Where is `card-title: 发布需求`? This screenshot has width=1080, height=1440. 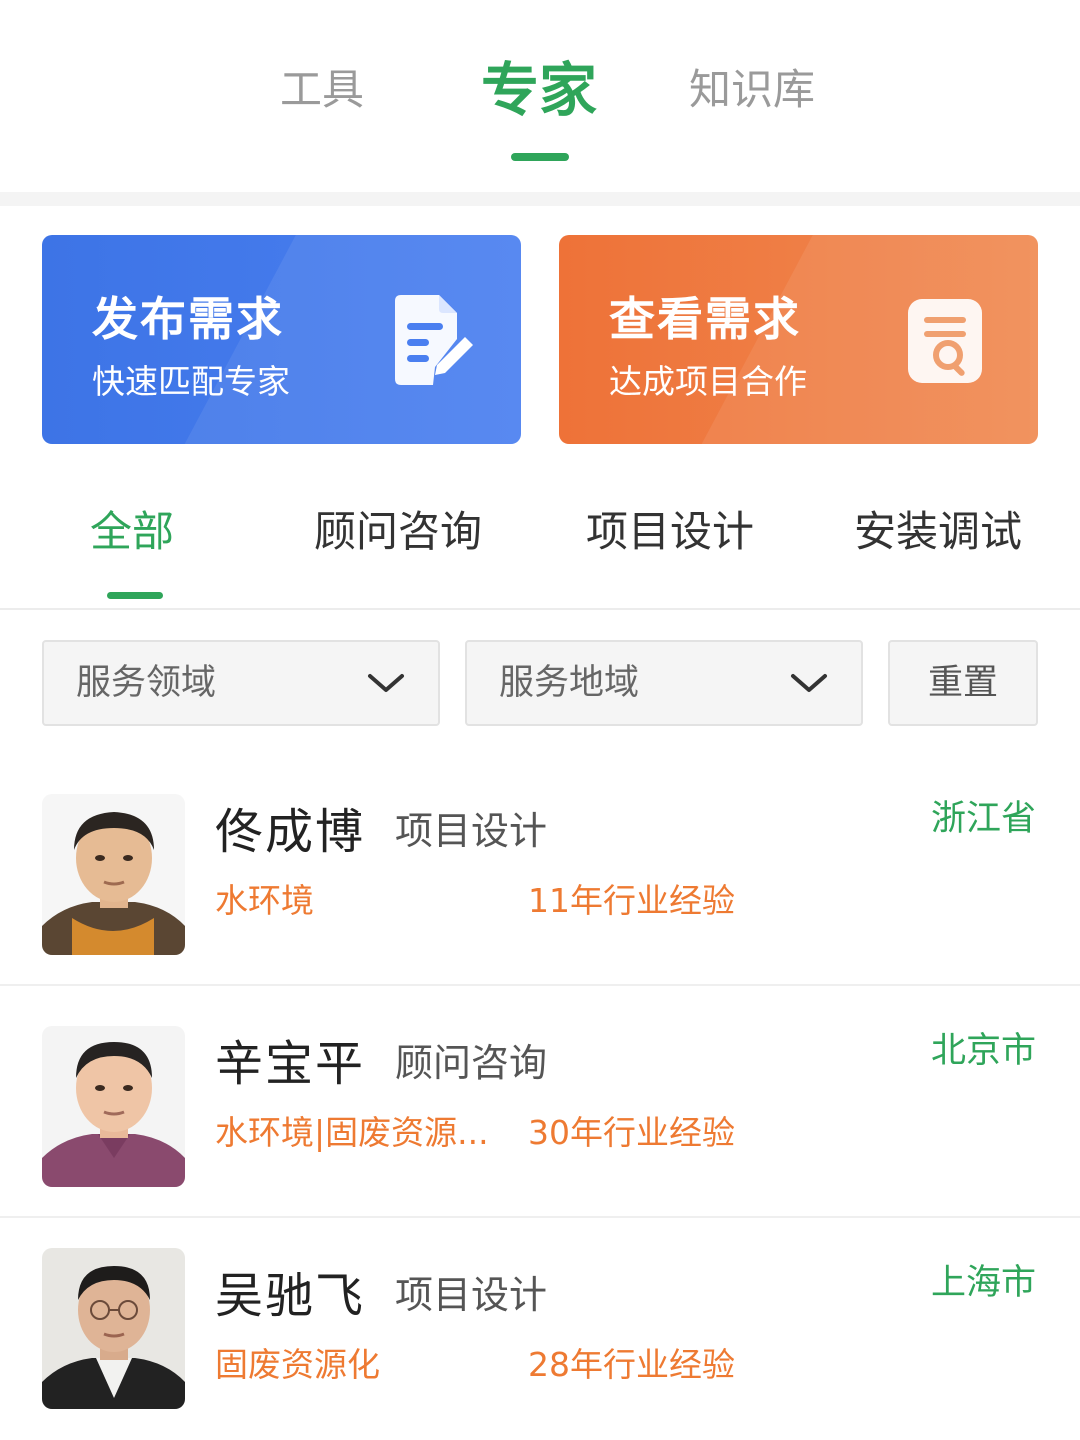 card-title: 发布需求 is located at coordinates (188, 319).